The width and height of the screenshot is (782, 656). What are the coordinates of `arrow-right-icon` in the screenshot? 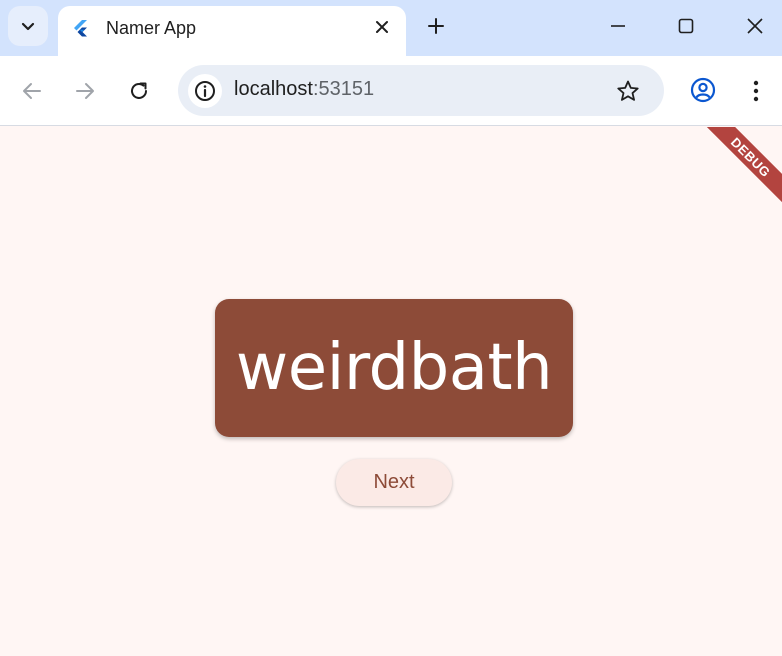 It's located at (85, 91).